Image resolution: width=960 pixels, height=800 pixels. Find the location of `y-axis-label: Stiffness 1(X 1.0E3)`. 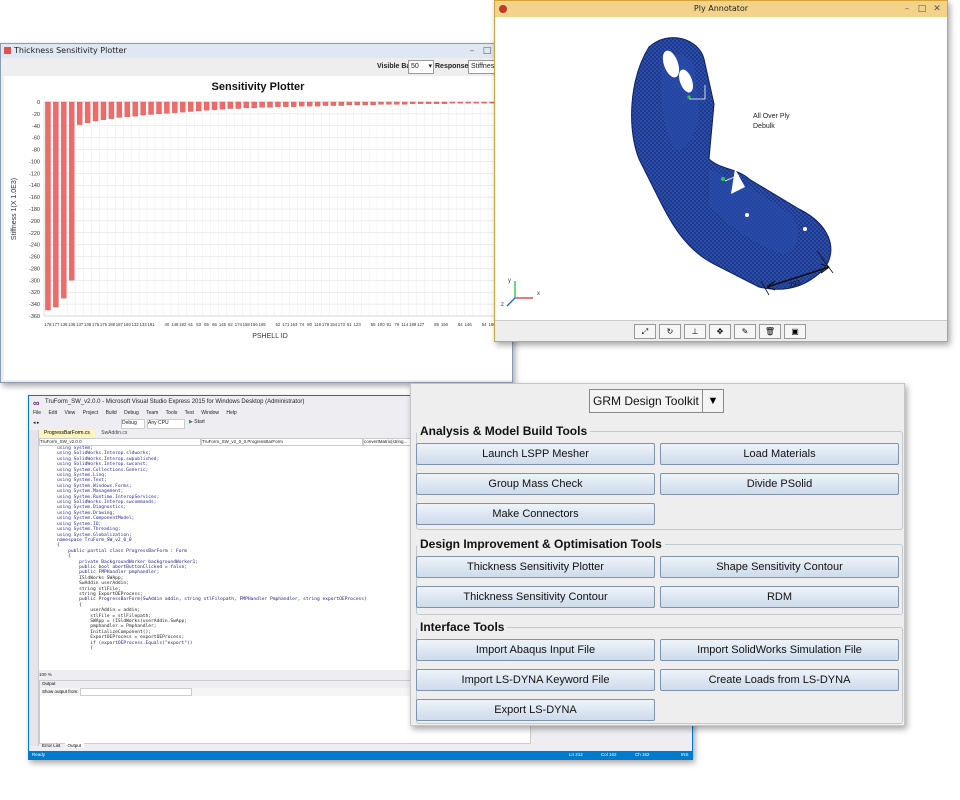

y-axis-label: Stiffness 1(X 1.0E3) is located at coordinates (14, 209).